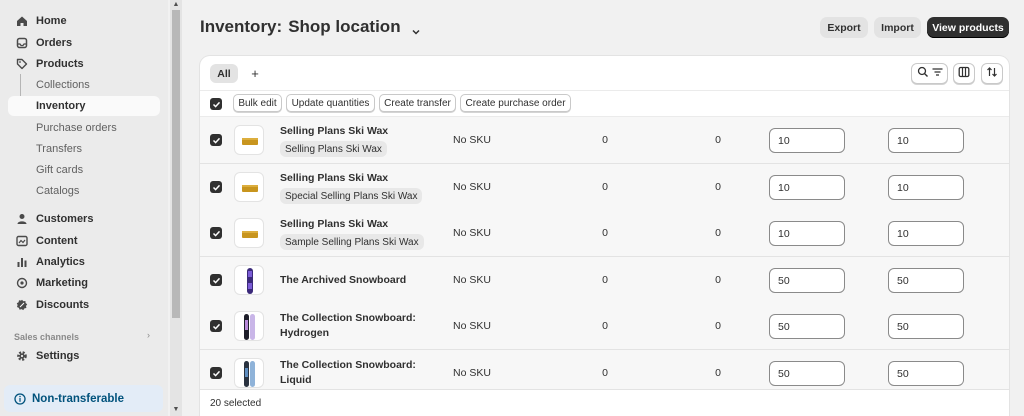  I want to click on product-name: The Collection Snowboard: Liquid, so click(355, 373).